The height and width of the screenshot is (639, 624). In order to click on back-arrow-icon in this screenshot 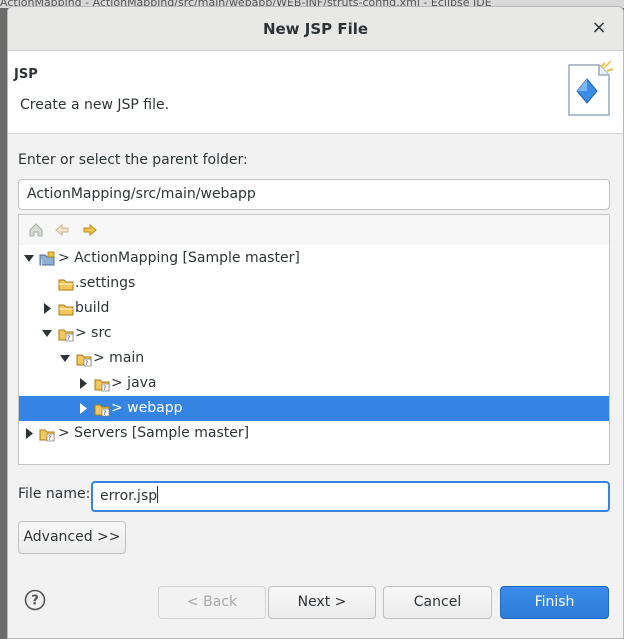, I will do `click(62, 230)`.